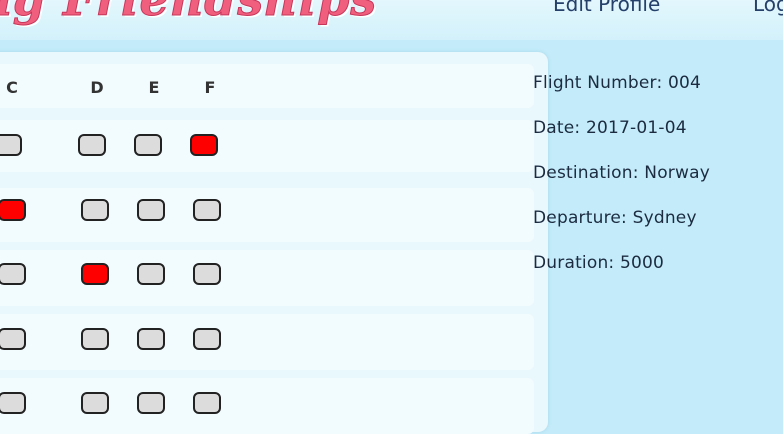 This screenshot has width=783, height=434. Describe the element at coordinates (13, 339) in the screenshot. I see `seat-4c` at that location.